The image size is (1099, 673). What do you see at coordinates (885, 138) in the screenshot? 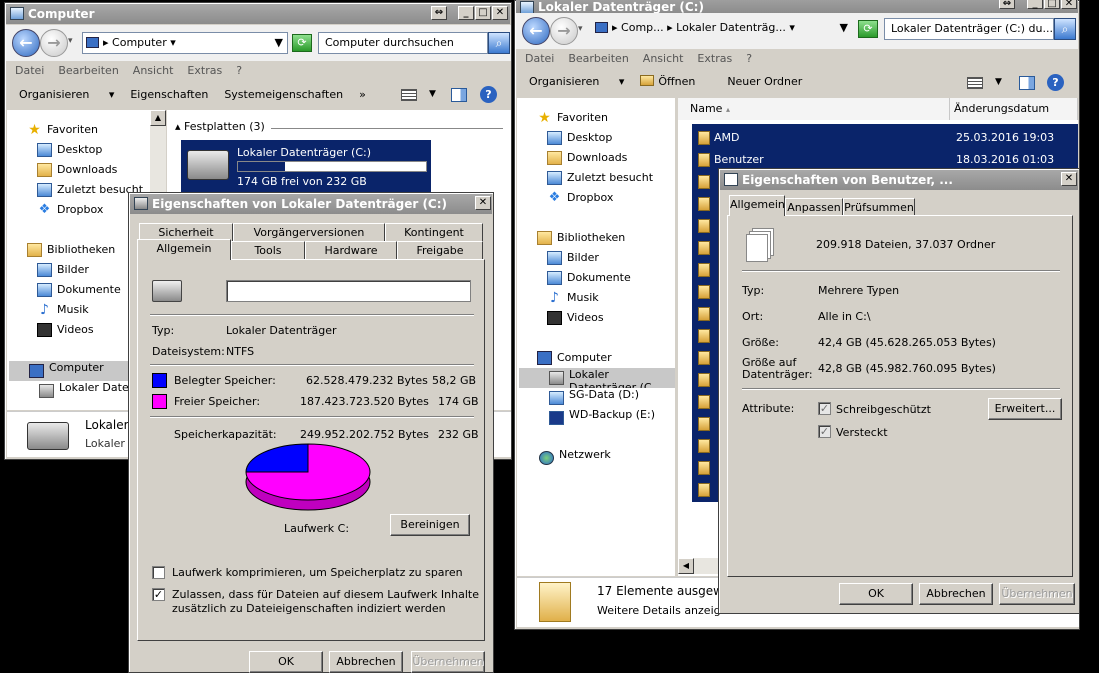
I see `file-row-amd: AMD 25.03.2016 19:03` at bounding box center [885, 138].